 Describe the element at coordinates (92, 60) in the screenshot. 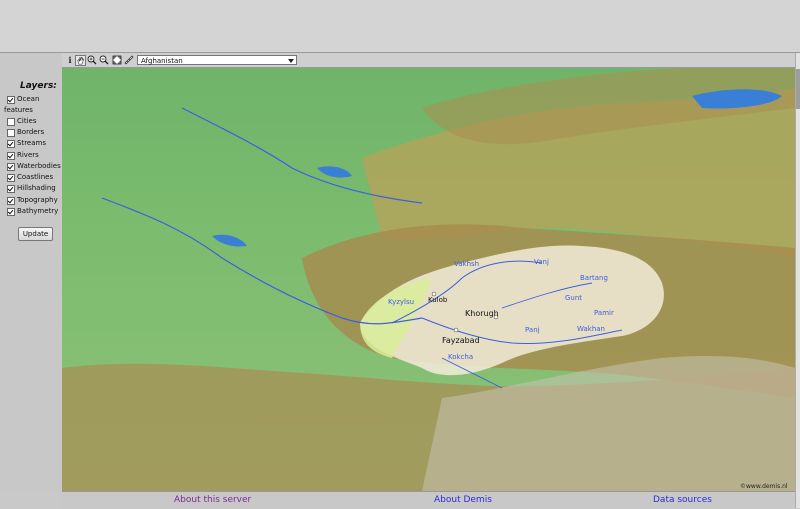

I see `zoom-in-icon` at that location.